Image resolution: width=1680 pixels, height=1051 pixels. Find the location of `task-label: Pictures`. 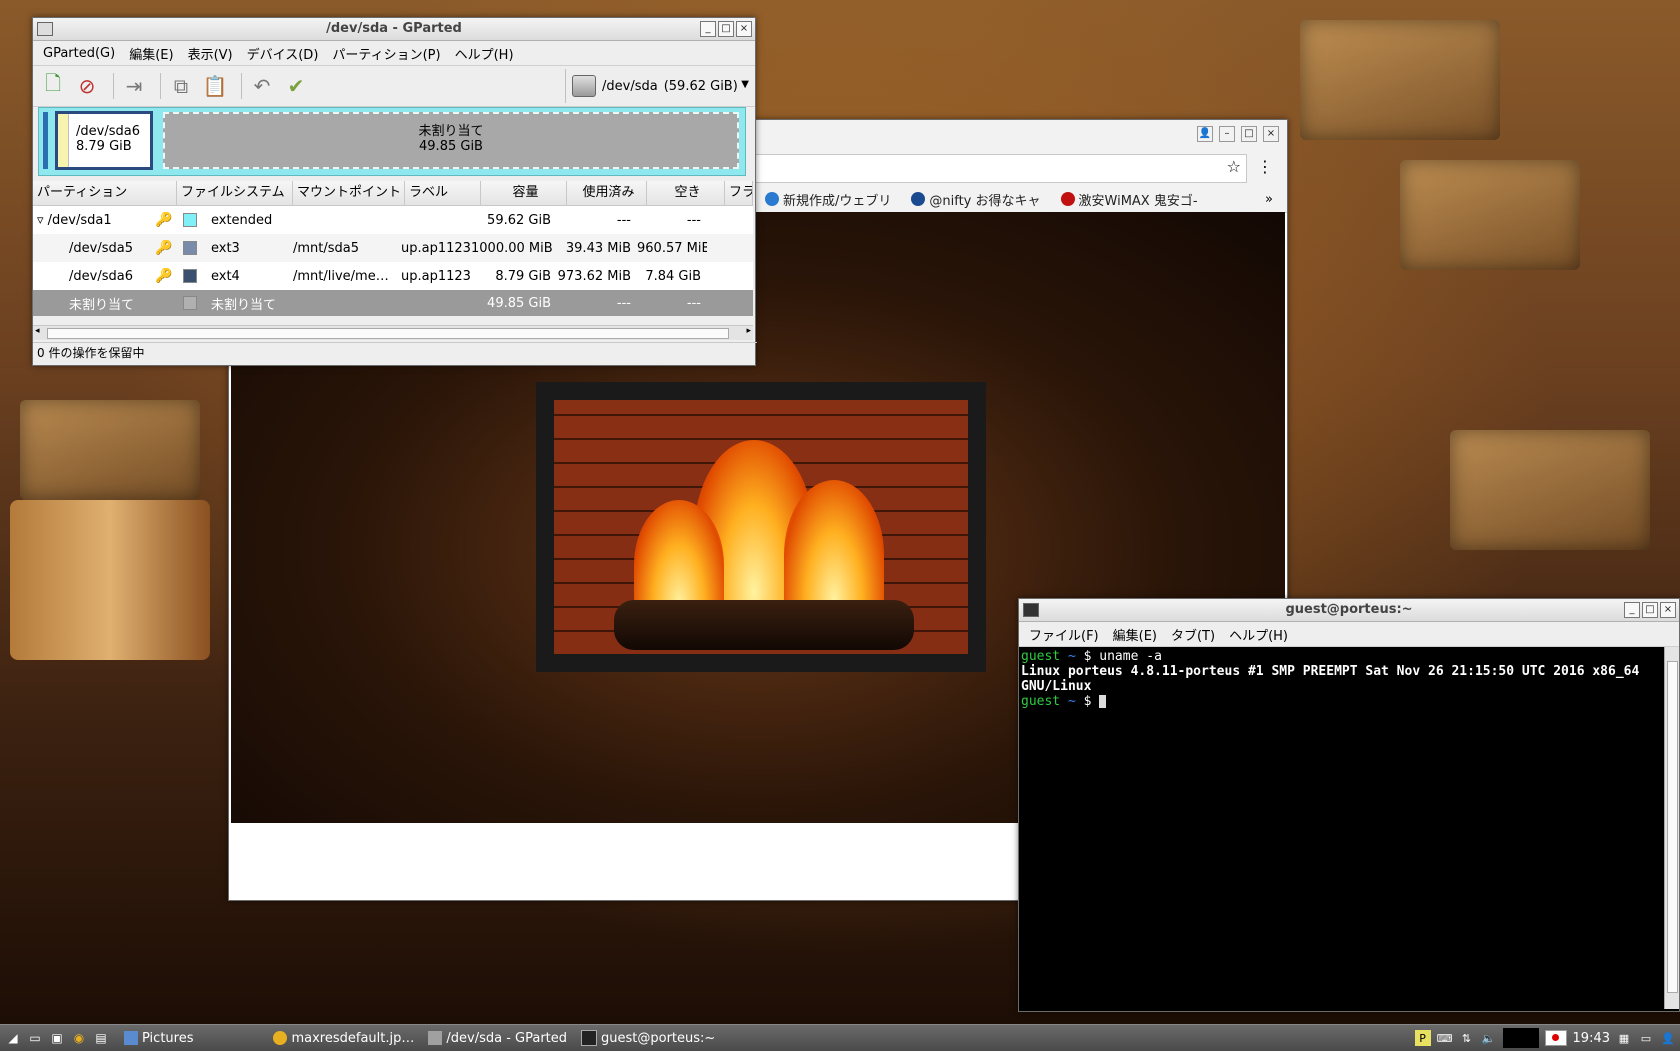

task-label: Pictures is located at coordinates (168, 1038).